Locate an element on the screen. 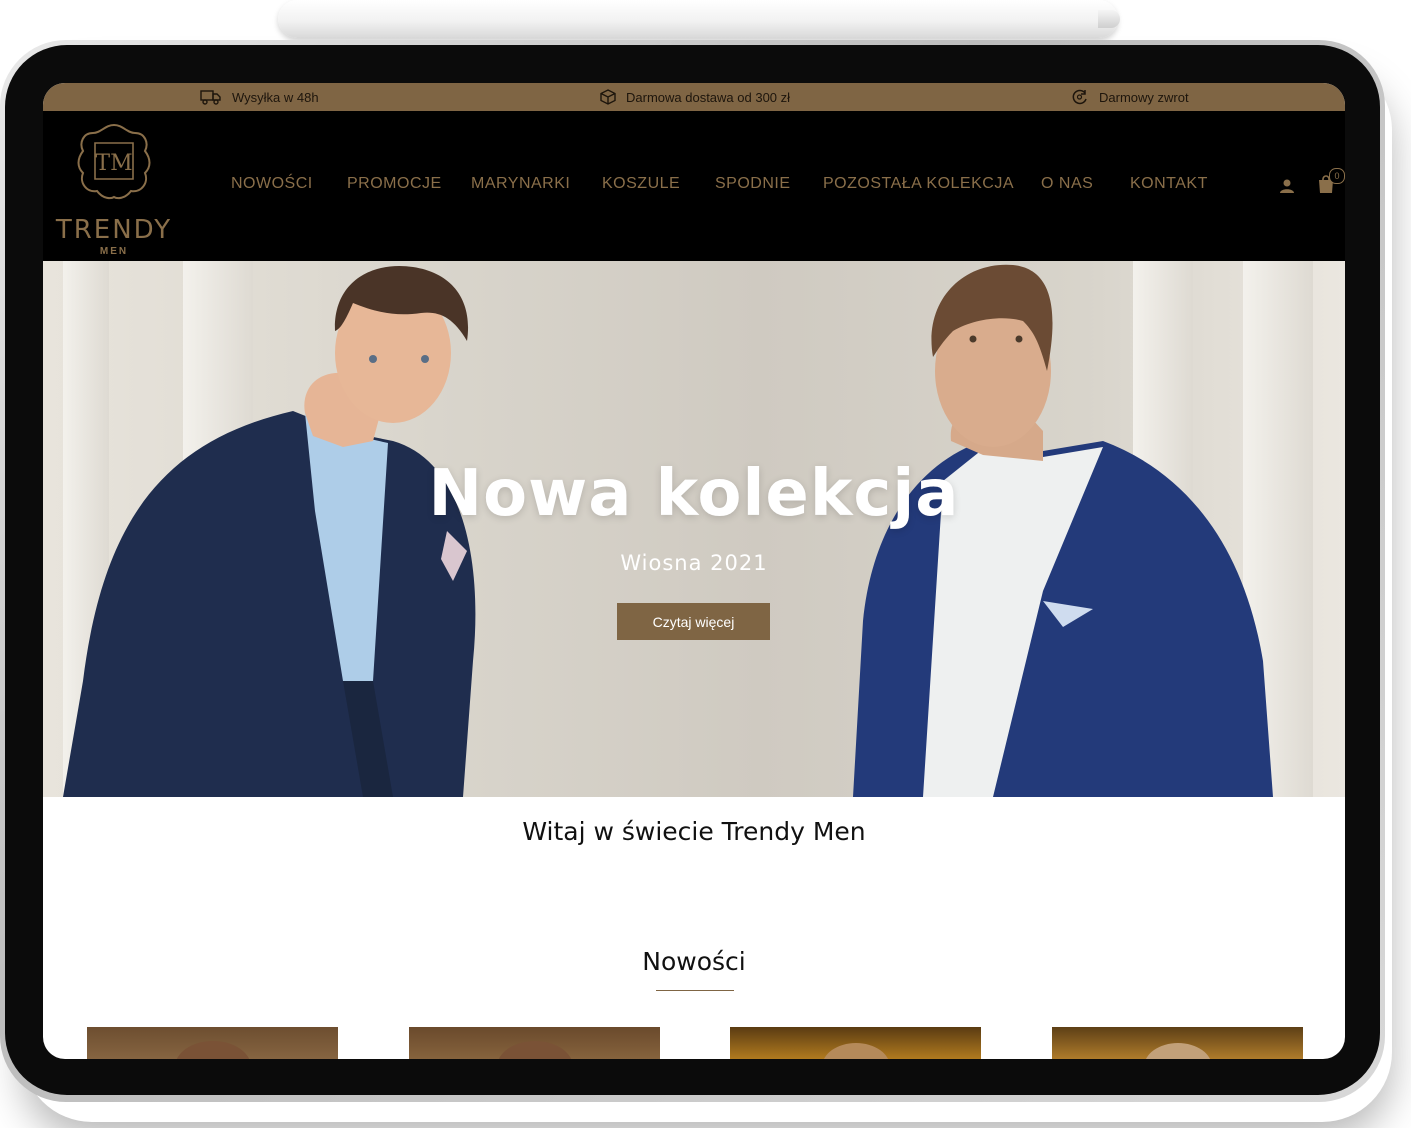  nav-item-koszule: KOSZULE is located at coordinates (641, 184).